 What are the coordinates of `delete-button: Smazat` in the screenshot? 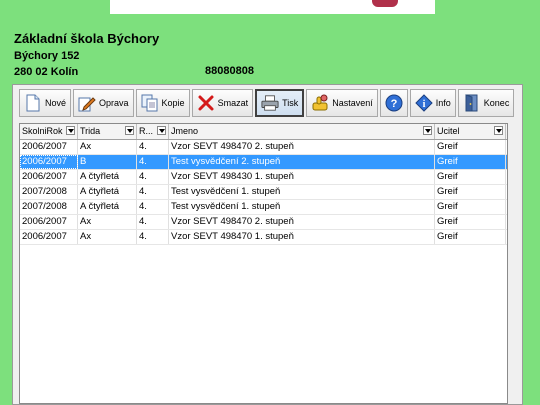 It's located at (222, 103).